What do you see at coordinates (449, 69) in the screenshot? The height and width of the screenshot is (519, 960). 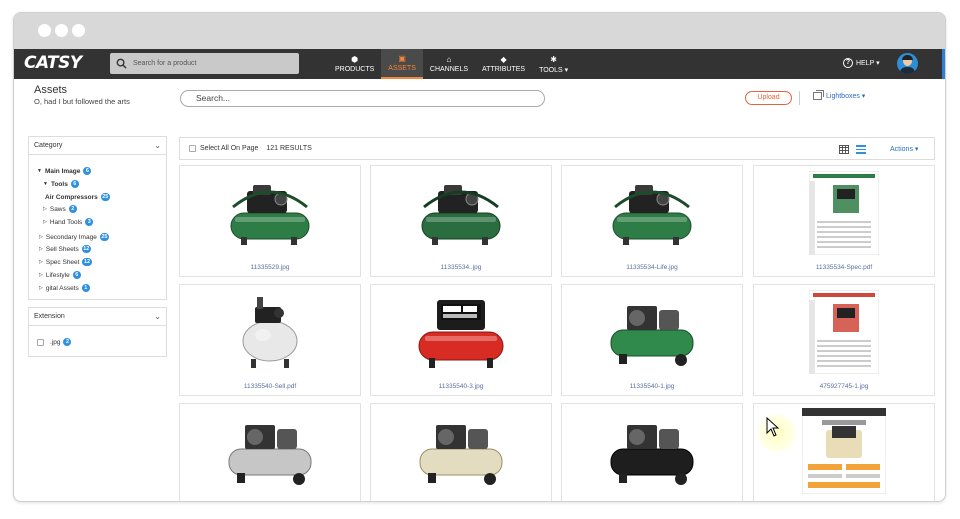 I see `nav-tab-label: CHANNELS` at bounding box center [449, 69].